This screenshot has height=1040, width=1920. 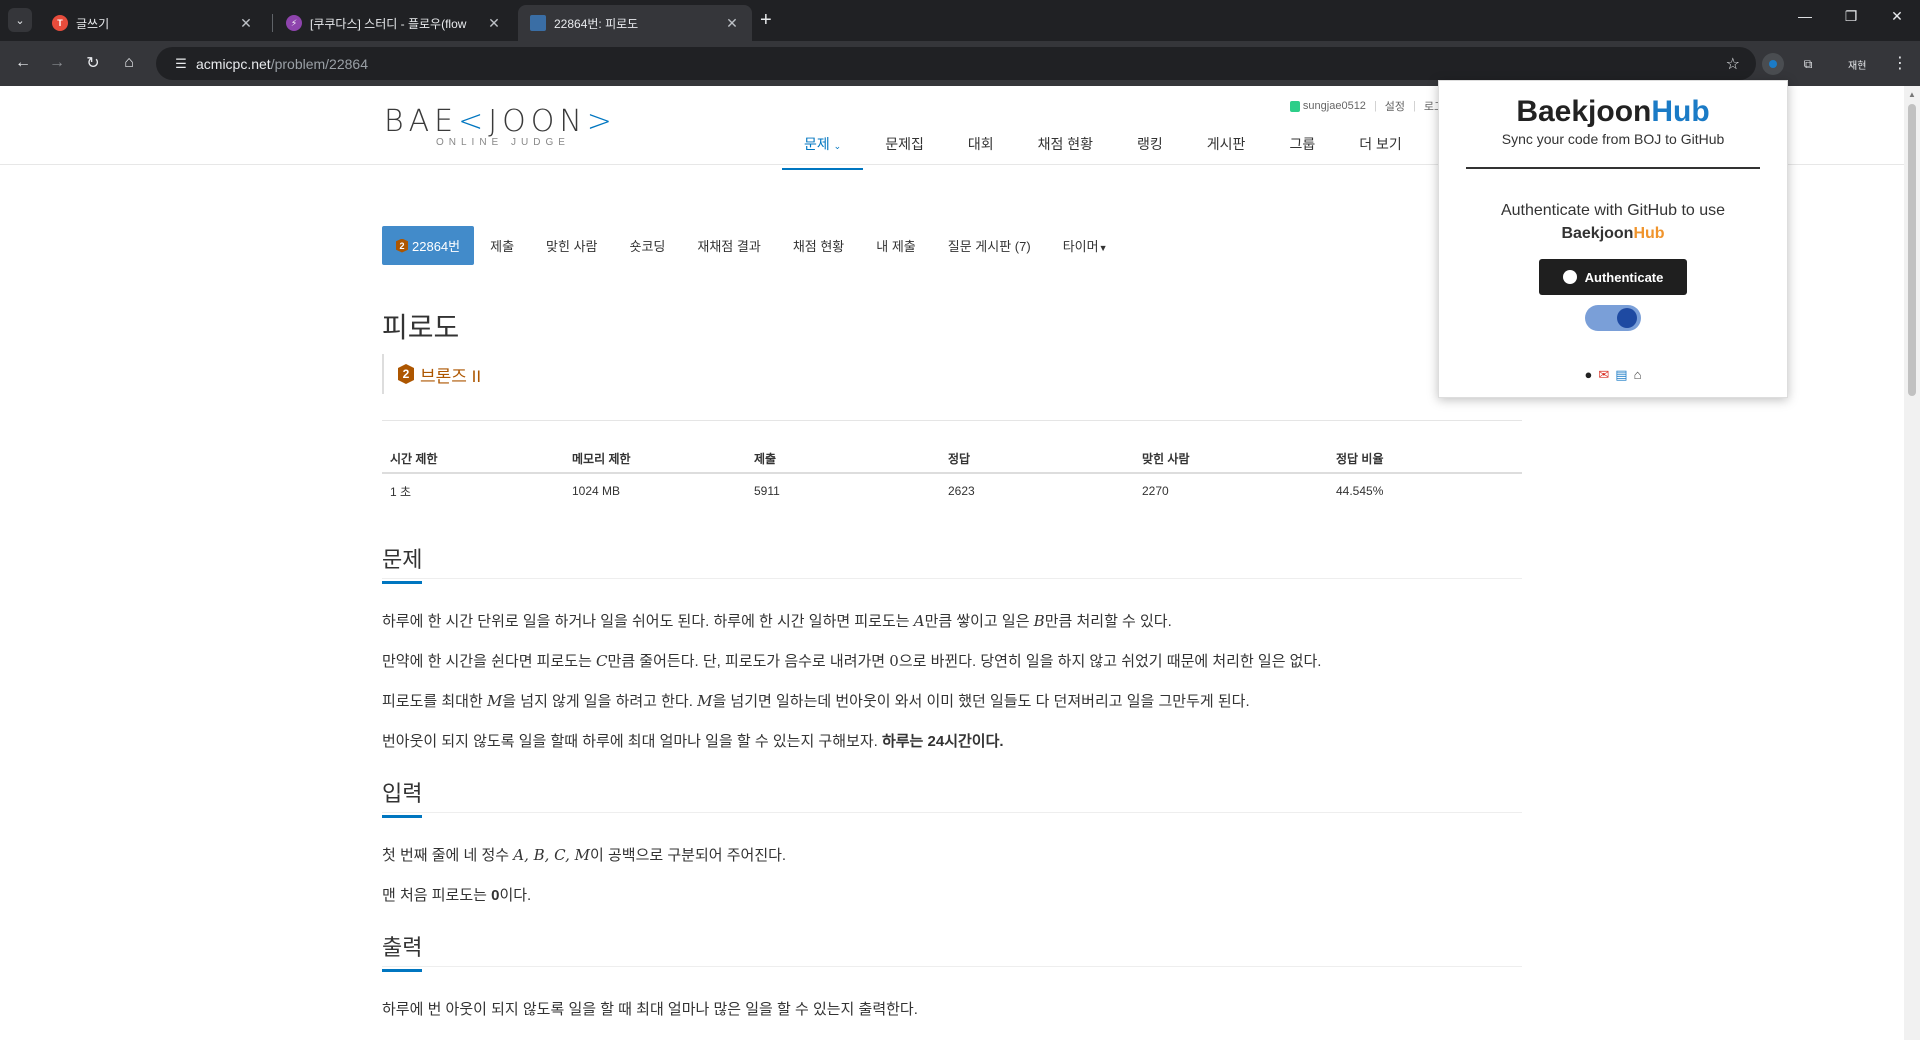 What do you see at coordinates (93, 23) in the screenshot?
I see `tab-title: 글쓰기` at bounding box center [93, 23].